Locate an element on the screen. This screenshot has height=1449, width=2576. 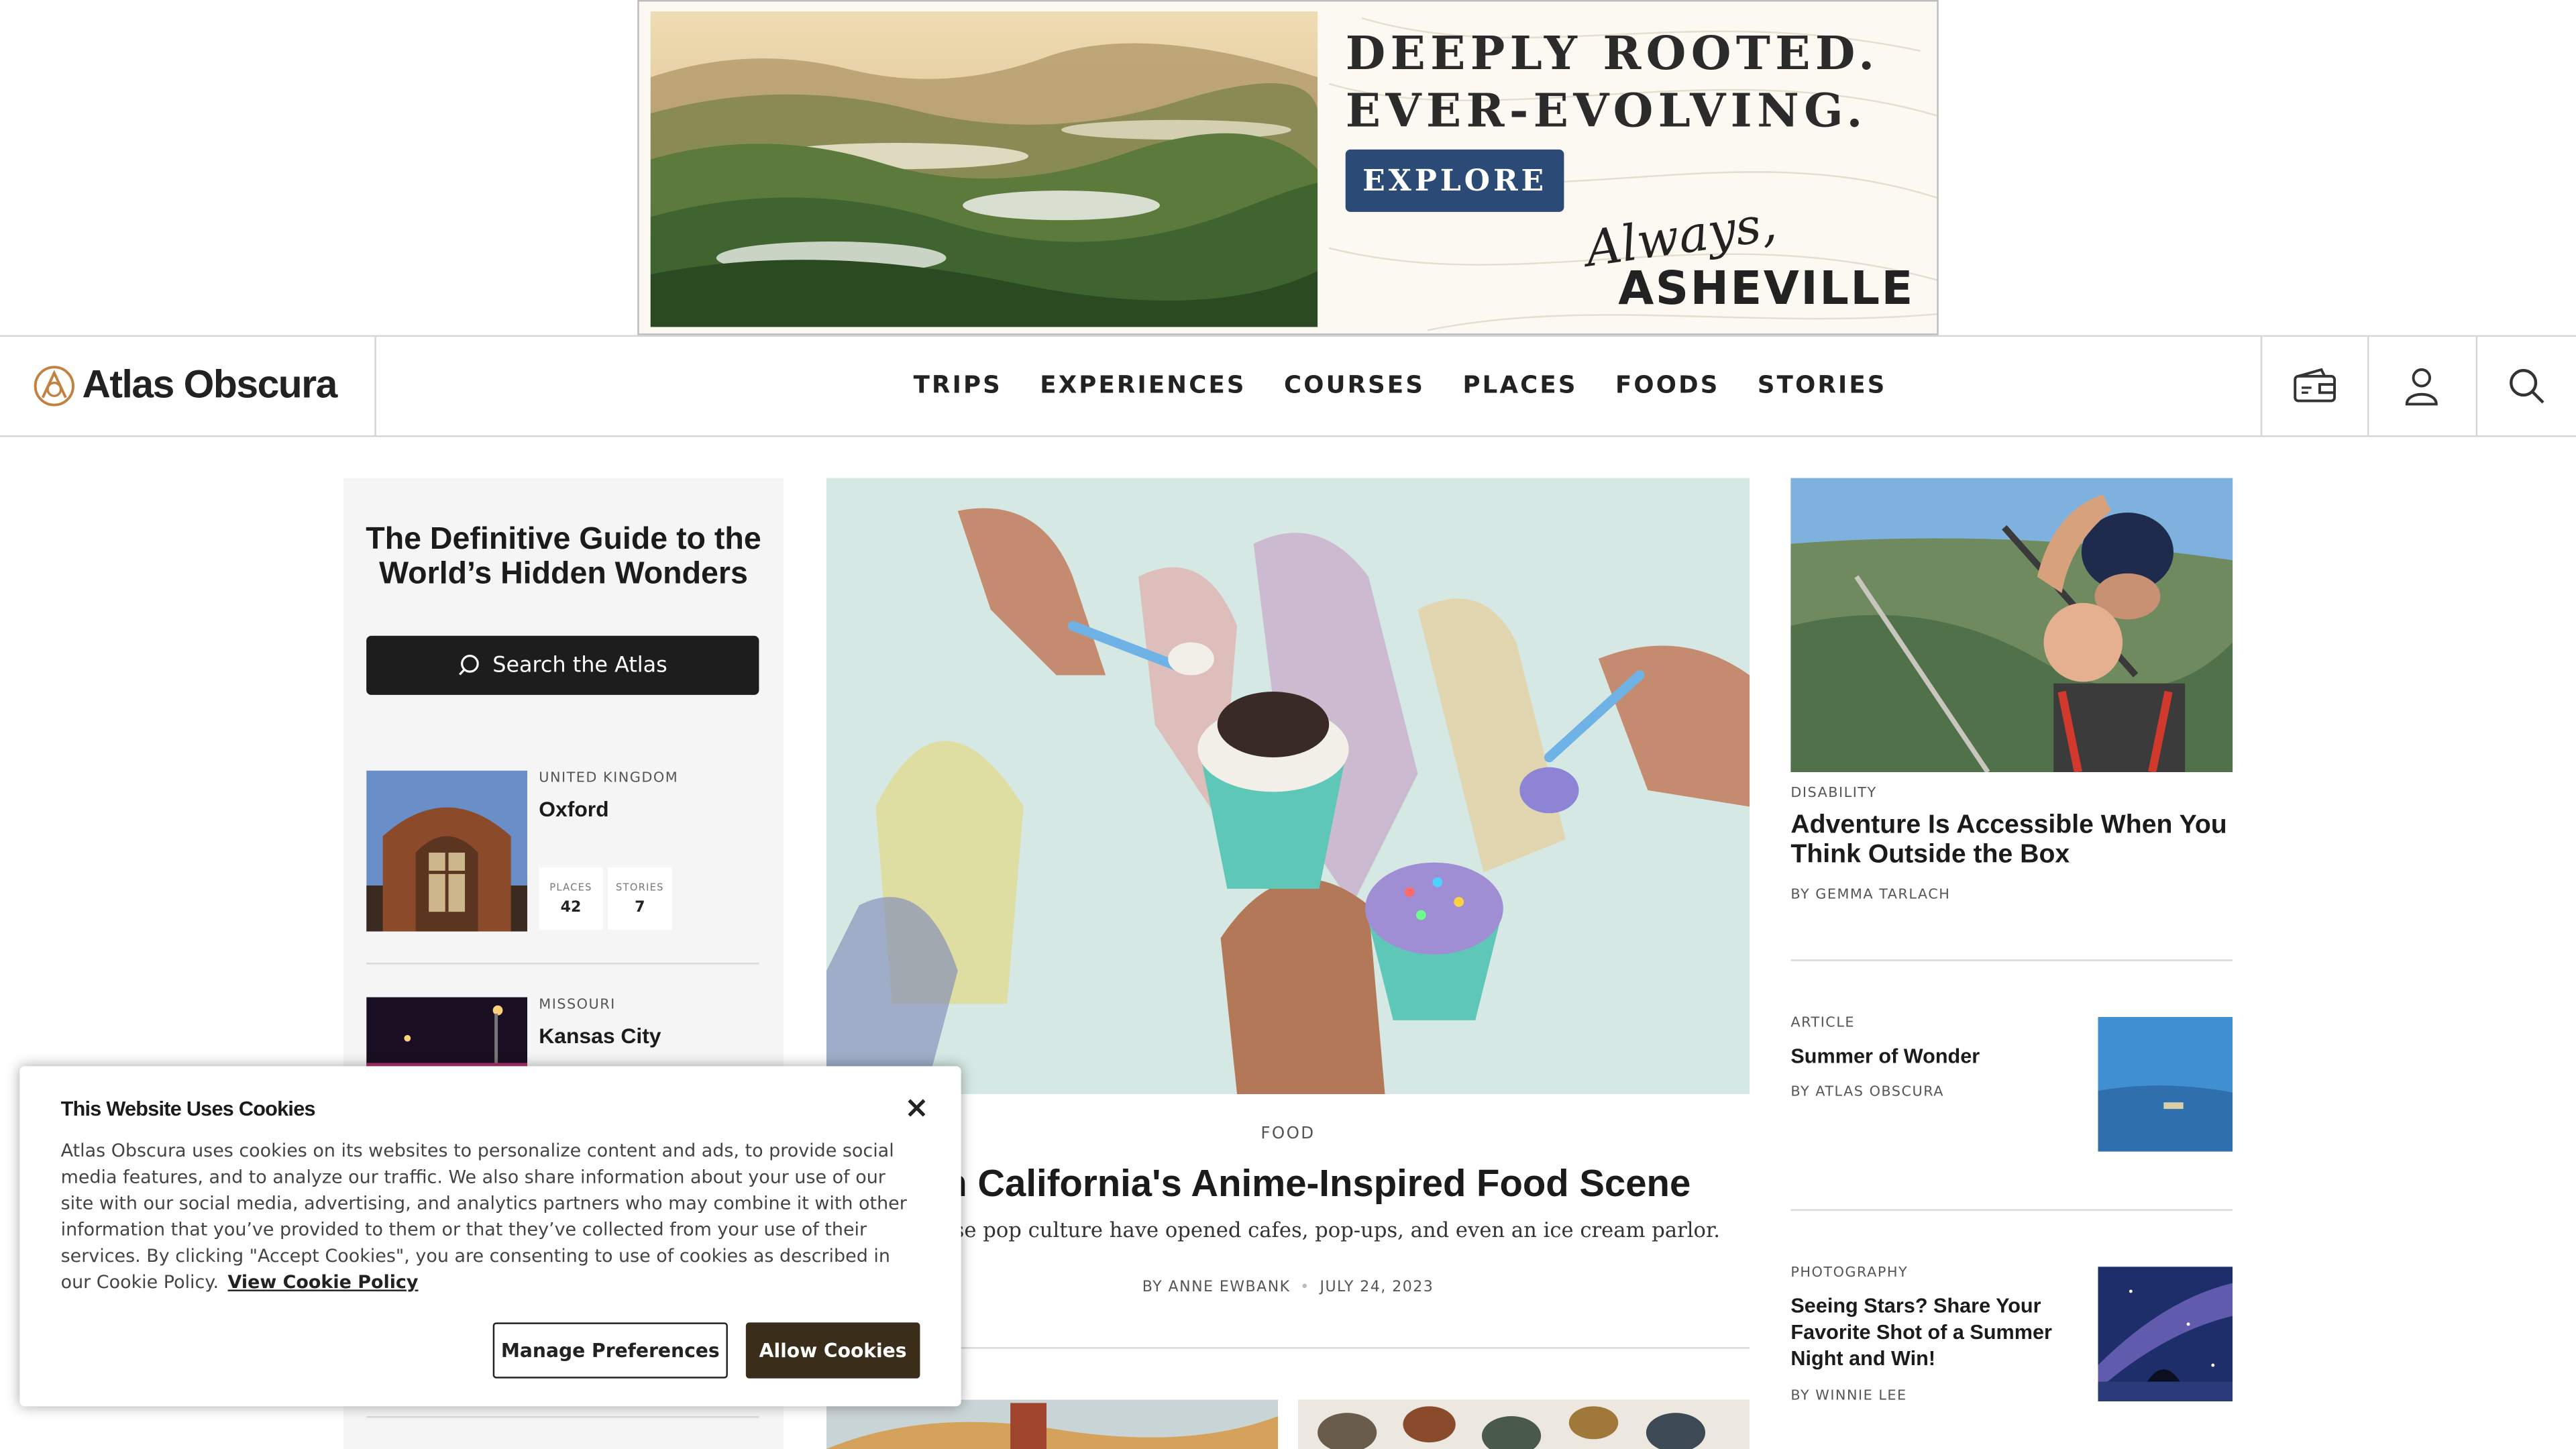
manage-preferences-button: Manage Preferences is located at coordinates (610, 1350).